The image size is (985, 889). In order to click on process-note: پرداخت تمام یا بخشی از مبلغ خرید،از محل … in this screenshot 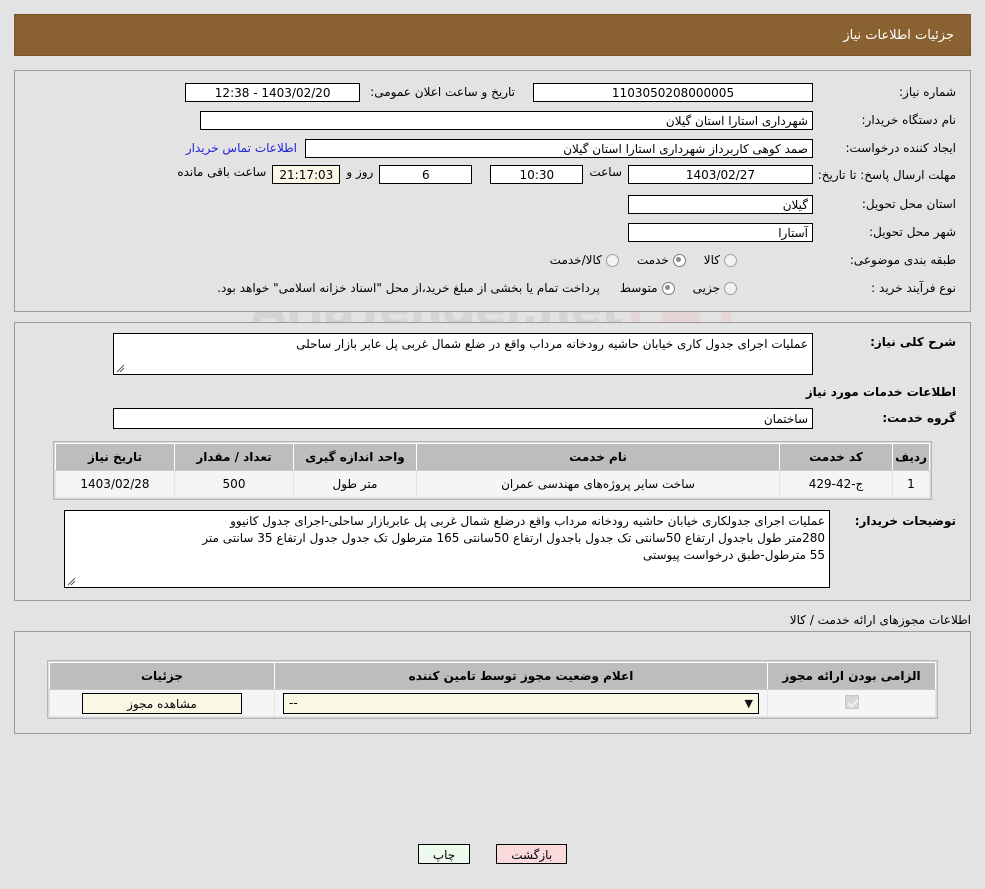, I will do `click(408, 288)`.